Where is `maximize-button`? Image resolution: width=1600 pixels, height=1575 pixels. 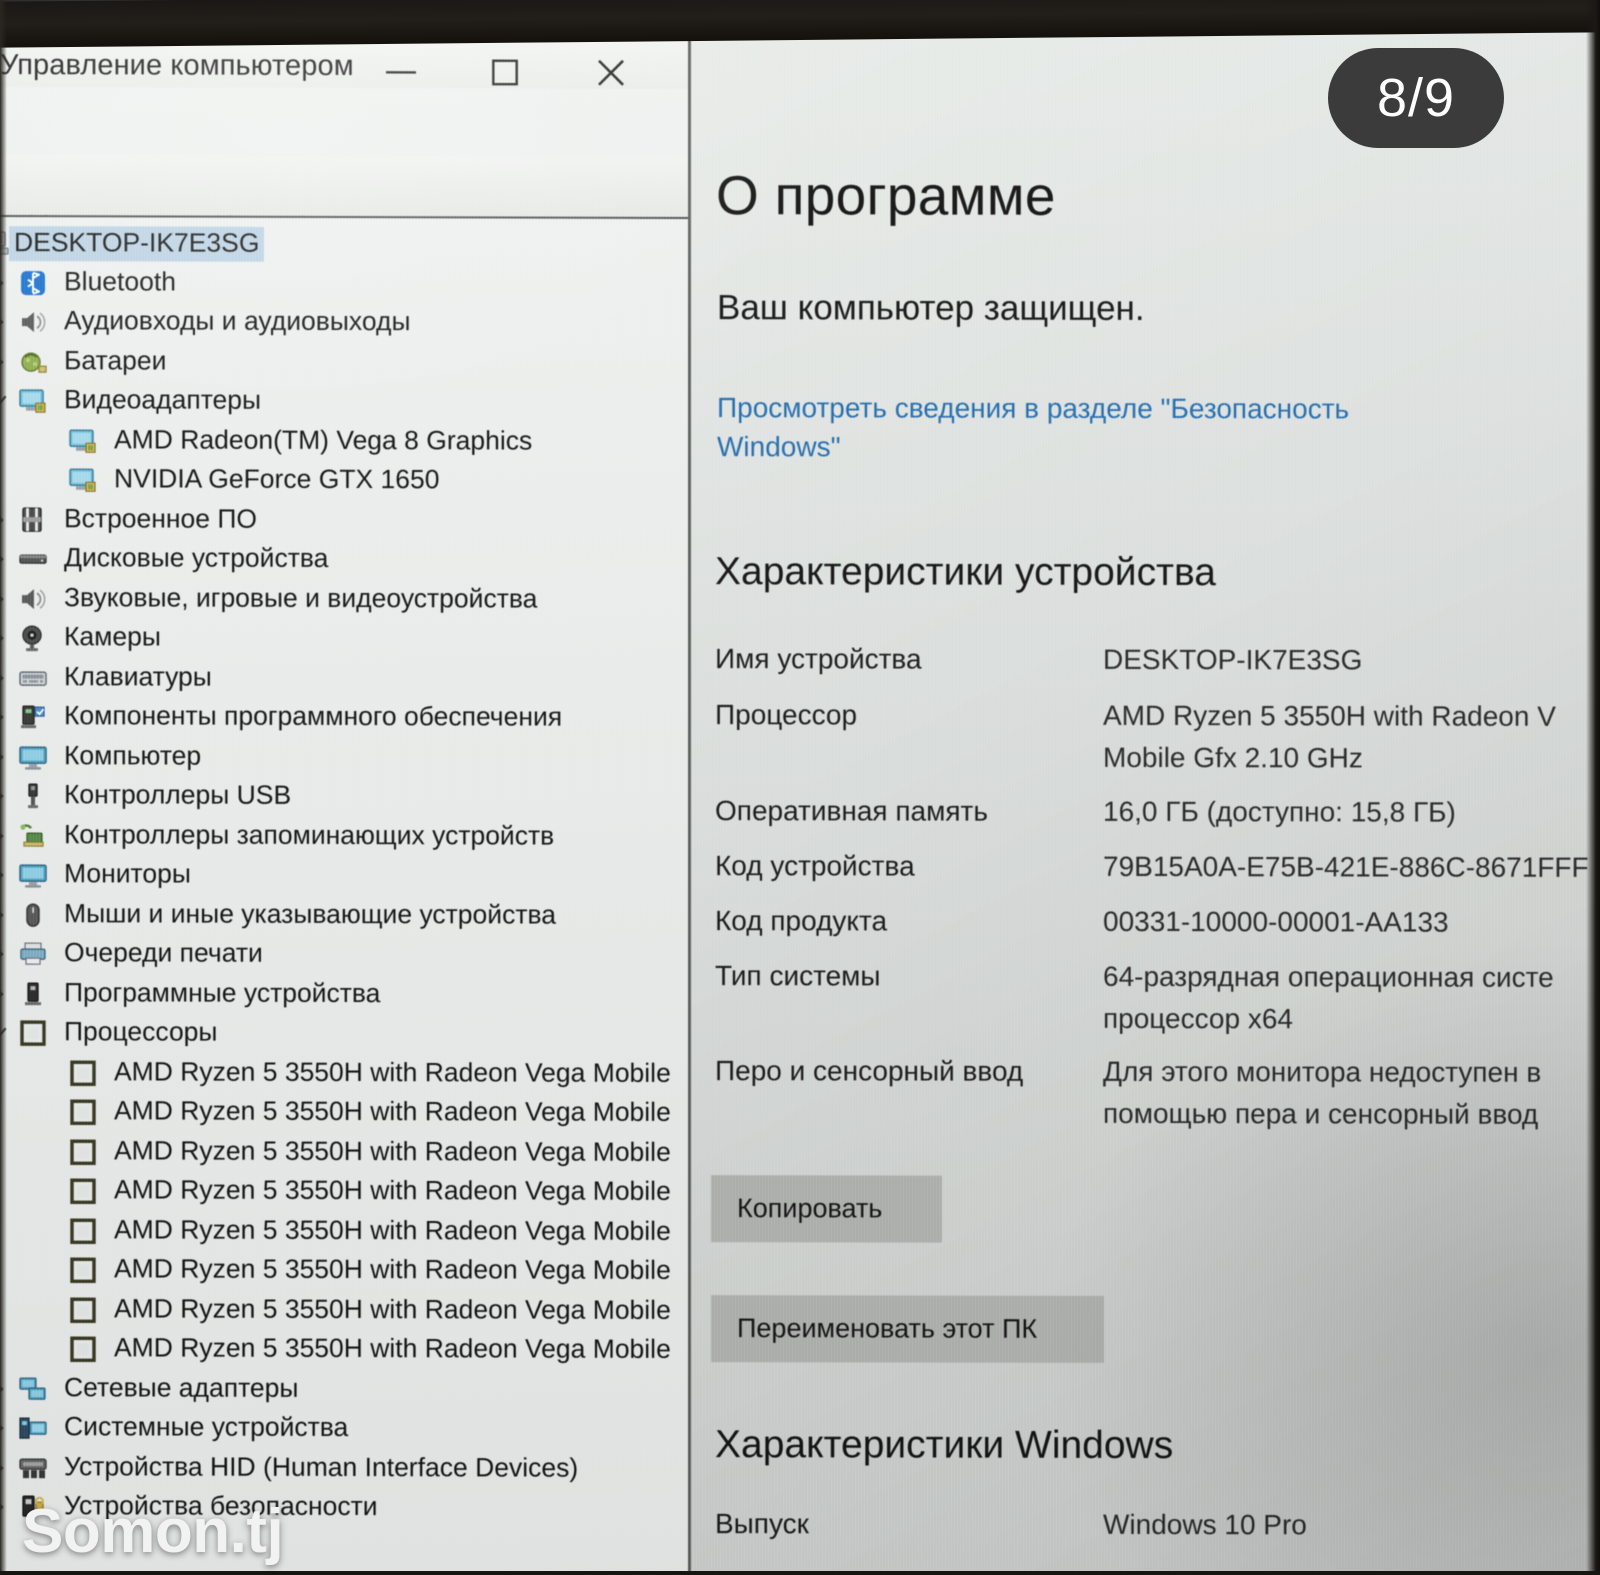
maximize-button is located at coordinates (505, 72).